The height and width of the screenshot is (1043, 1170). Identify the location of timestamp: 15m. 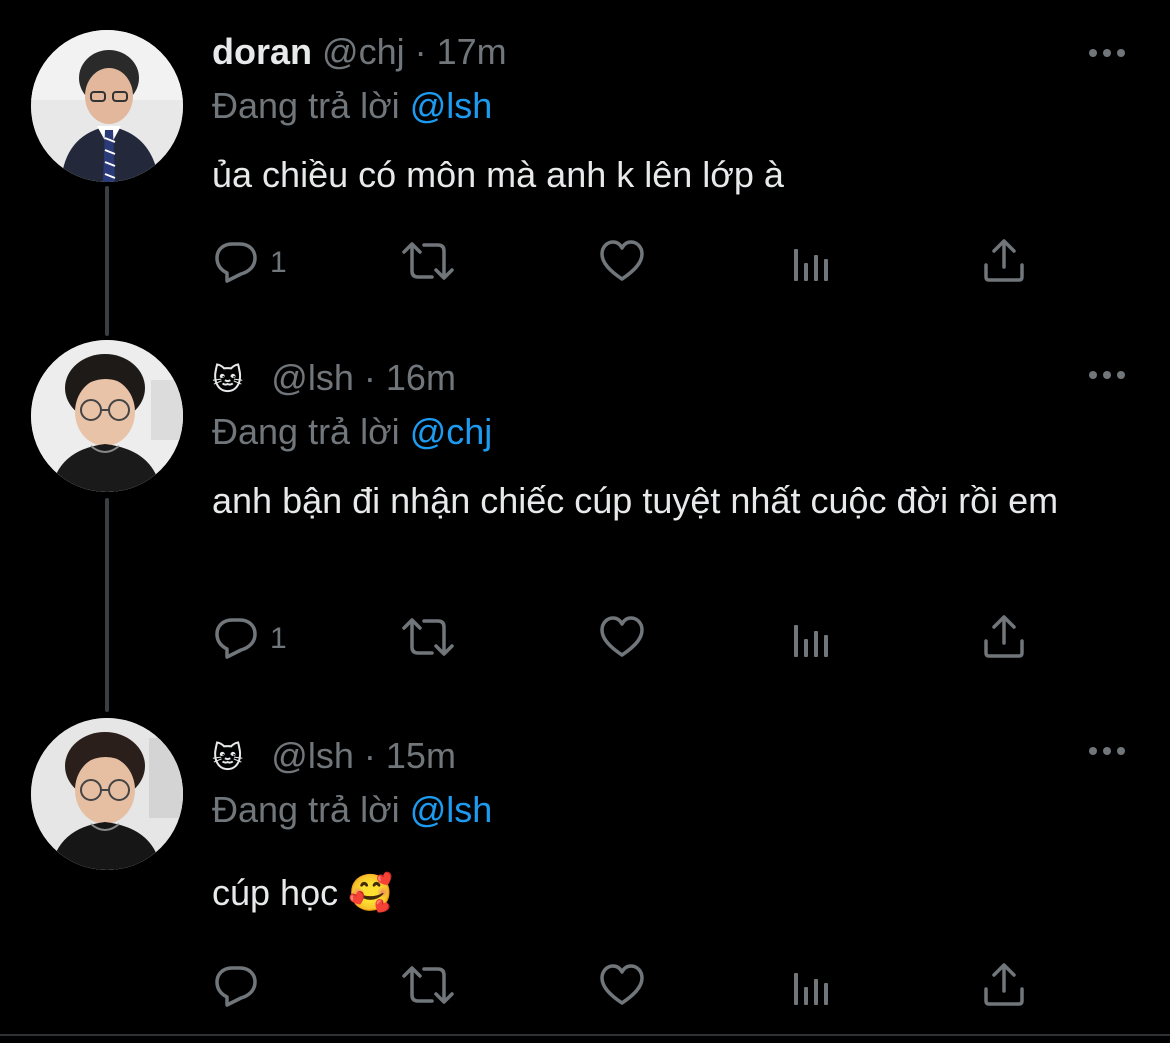
(421, 755).